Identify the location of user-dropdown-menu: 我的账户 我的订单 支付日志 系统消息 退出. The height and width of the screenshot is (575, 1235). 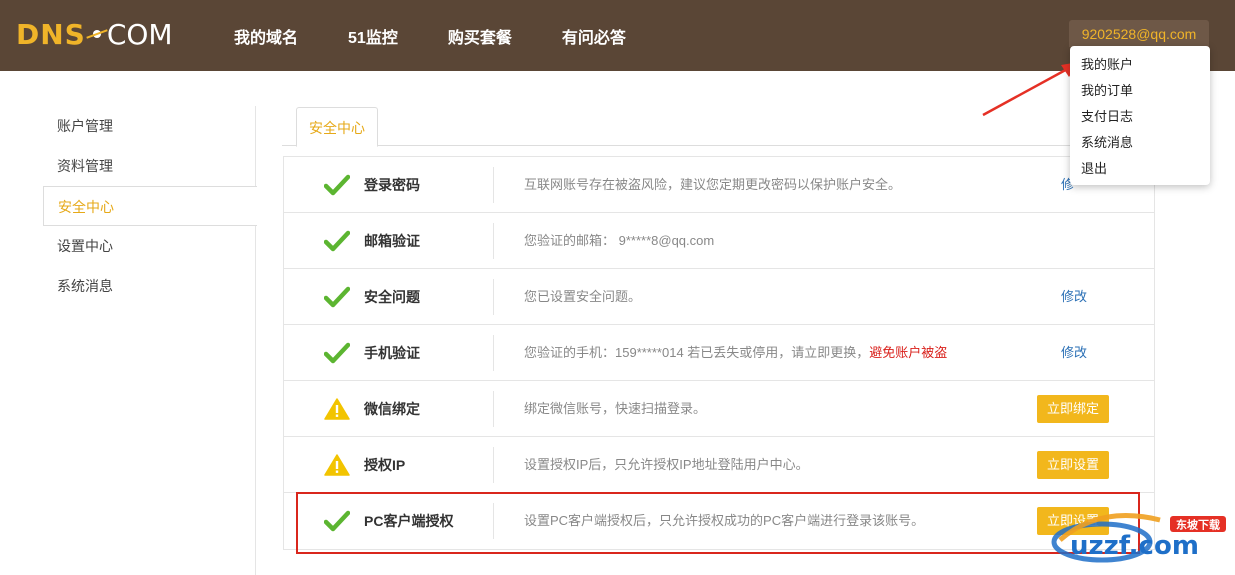
(1140, 115).